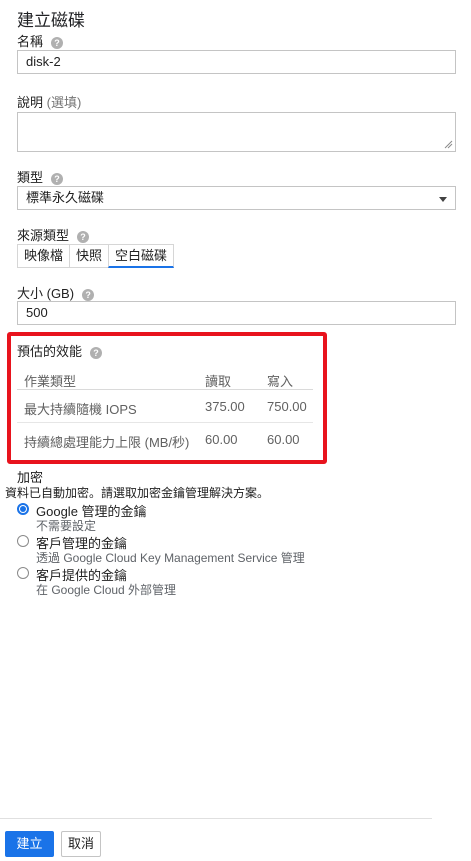 This screenshot has width=471, height=861. Describe the element at coordinates (51, 20) in the screenshot. I see `page-title: 建立磁碟` at that location.